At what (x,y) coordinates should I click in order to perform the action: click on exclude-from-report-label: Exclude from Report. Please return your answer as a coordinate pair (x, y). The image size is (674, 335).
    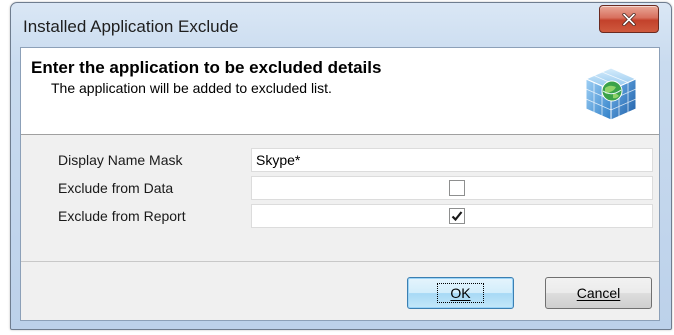
    Looking at the image, I should click on (122, 216).